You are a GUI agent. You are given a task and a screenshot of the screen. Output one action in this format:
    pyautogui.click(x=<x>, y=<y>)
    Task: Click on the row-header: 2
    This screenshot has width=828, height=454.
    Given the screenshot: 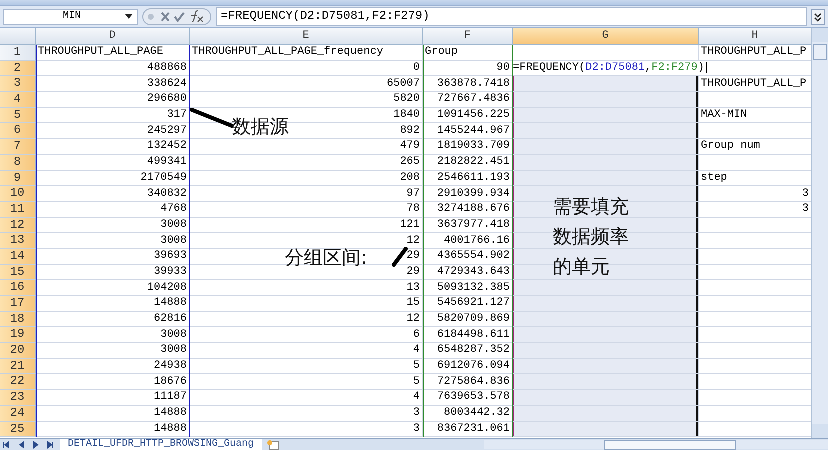 What is the action you would take?
    pyautogui.click(x=18, y=68)
    